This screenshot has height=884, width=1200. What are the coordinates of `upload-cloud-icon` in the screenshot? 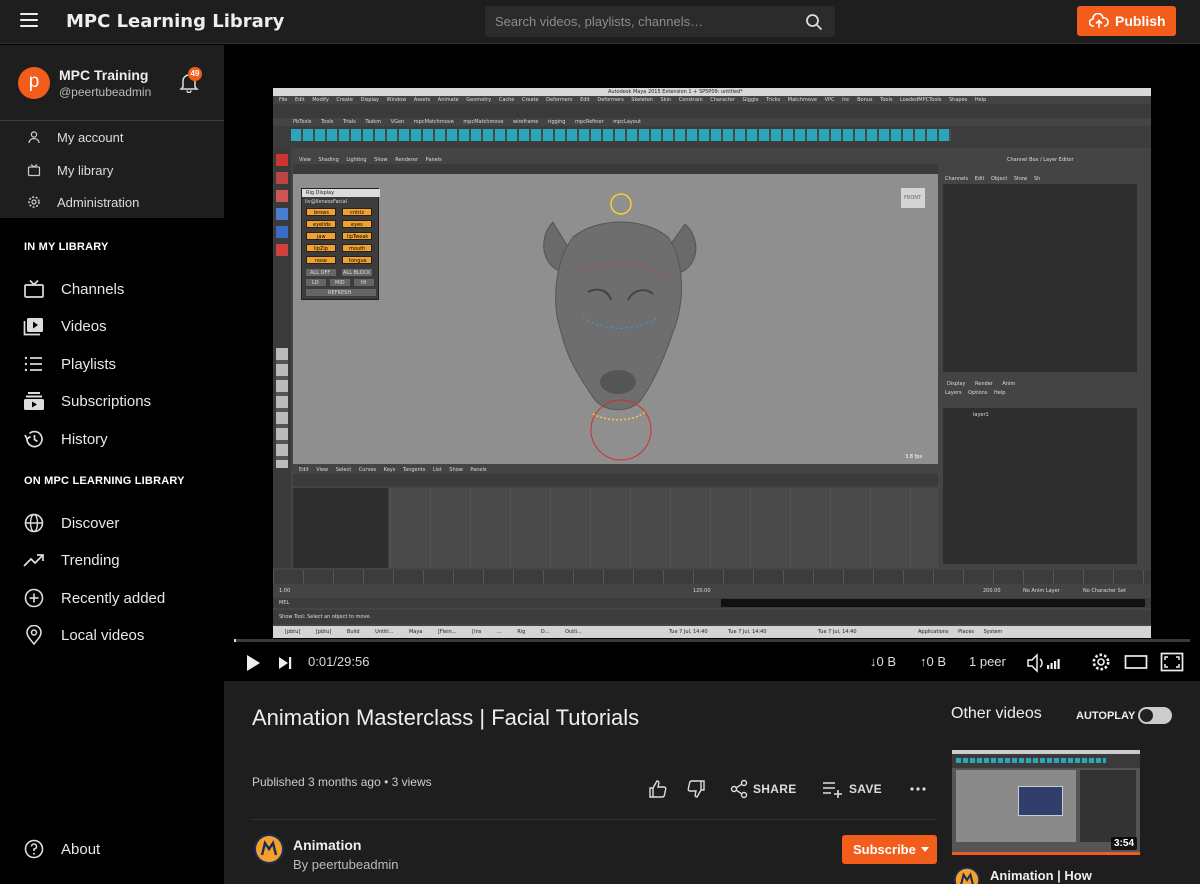 It's located at (1099, 20).